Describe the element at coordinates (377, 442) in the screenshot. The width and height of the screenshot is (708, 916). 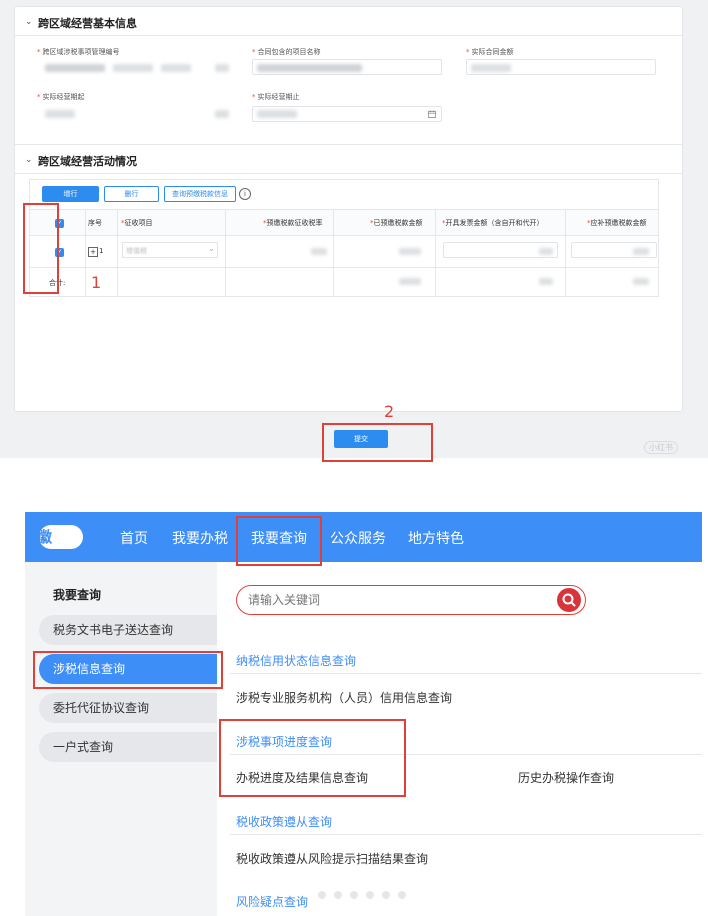
I see `highlight-submit` at that location.